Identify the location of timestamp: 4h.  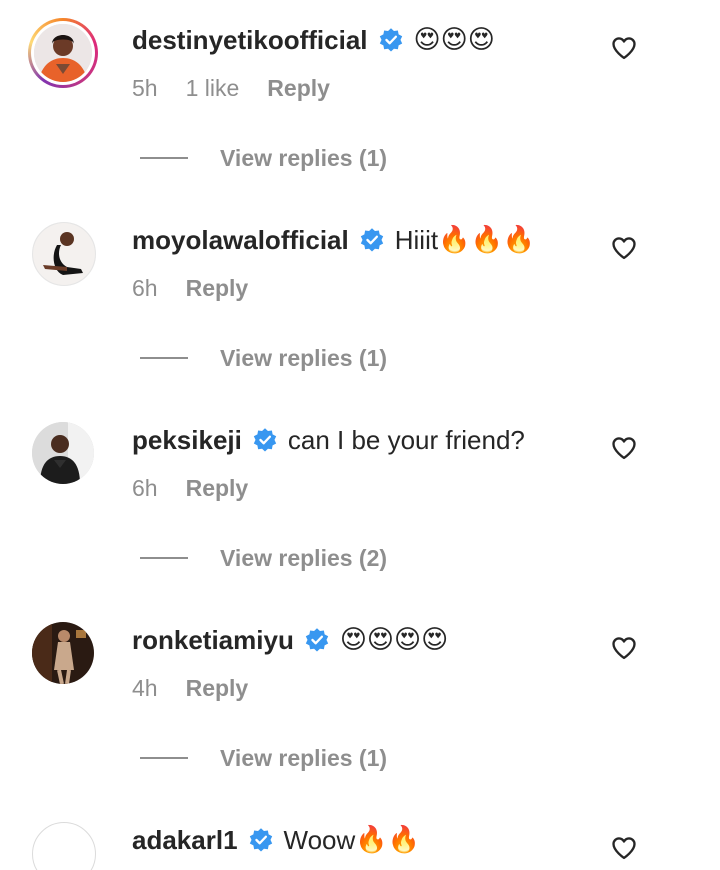
(145, 687).